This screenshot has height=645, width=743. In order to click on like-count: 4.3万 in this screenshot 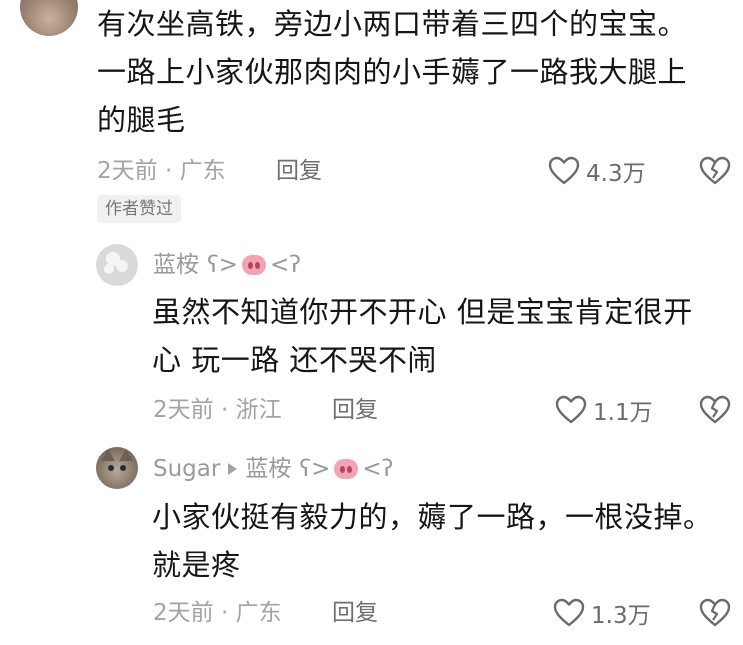, I will do `click(616, 174)`.